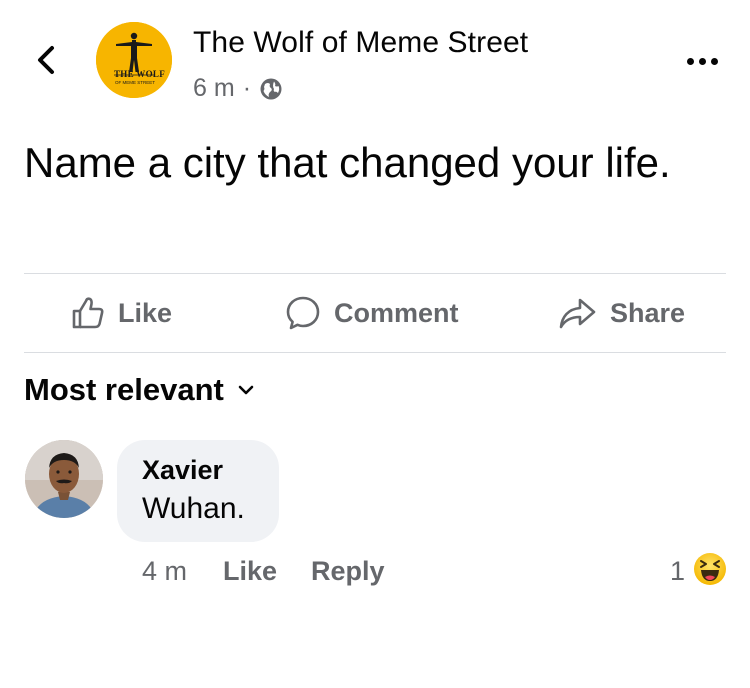 This screenshot has width=750, height=688. What do you see at coordinates (710, 569) in the screenshot?
I see `haha-emoji-icon` at bounding box center [710, 569].